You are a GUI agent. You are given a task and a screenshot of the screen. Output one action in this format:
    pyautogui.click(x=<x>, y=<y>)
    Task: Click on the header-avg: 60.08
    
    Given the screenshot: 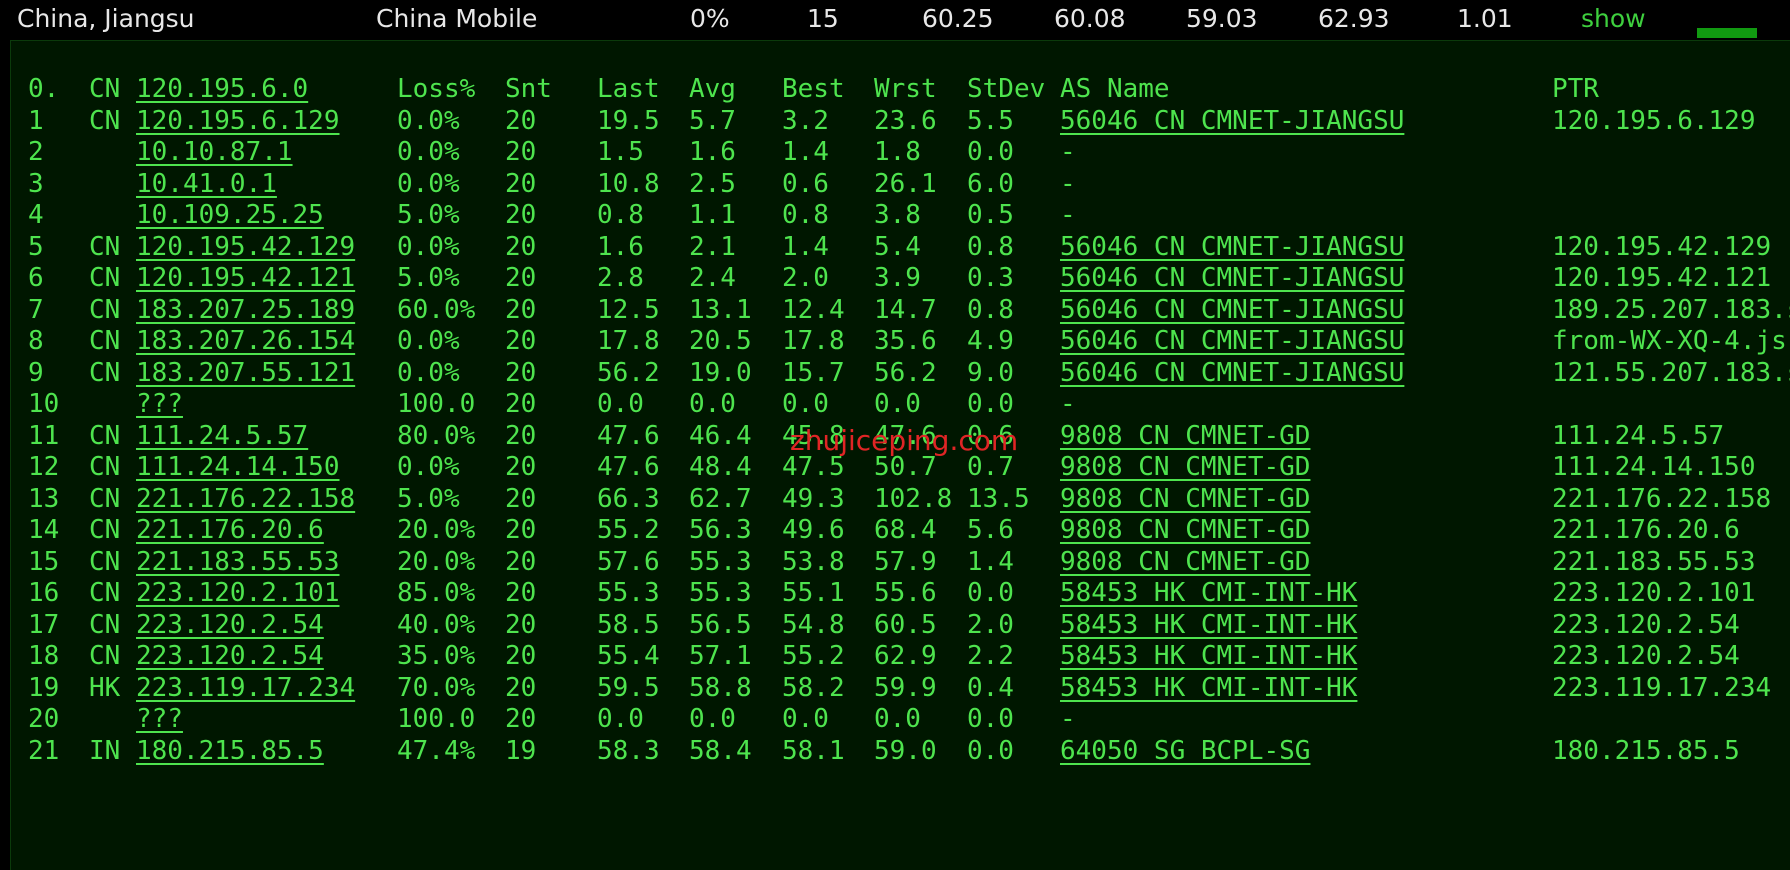 What is the action you would take?
    pyautogui.click(x=1090, y=18)
    